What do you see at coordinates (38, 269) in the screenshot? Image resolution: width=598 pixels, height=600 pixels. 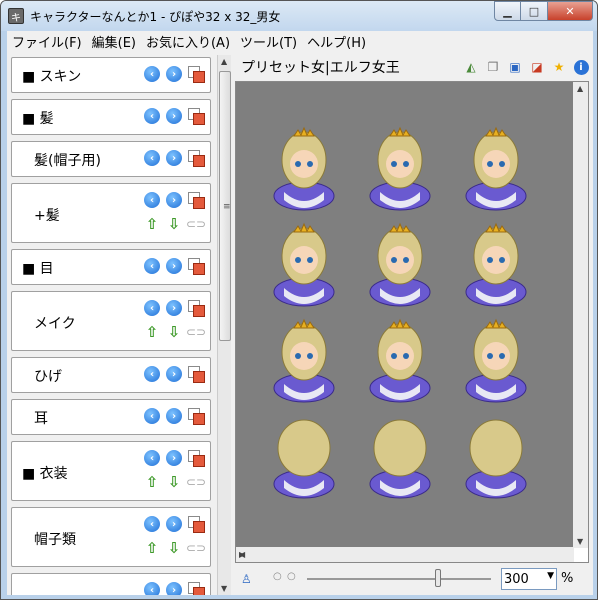 I see `part-label: ■ 目` at bounding box center [38, 269].